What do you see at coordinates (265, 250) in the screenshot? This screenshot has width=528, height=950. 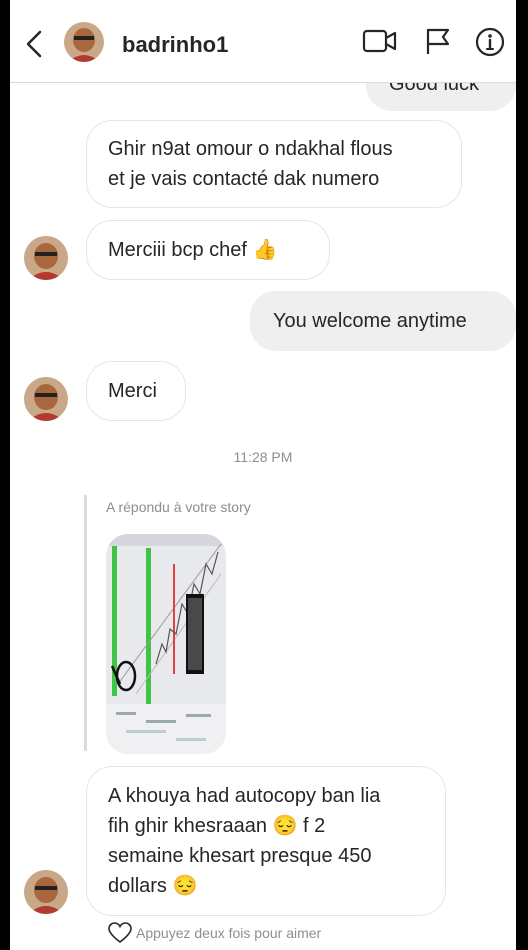 I see `thumbs-up-emoji-icon: 👍` at bounding box center [265, 250].